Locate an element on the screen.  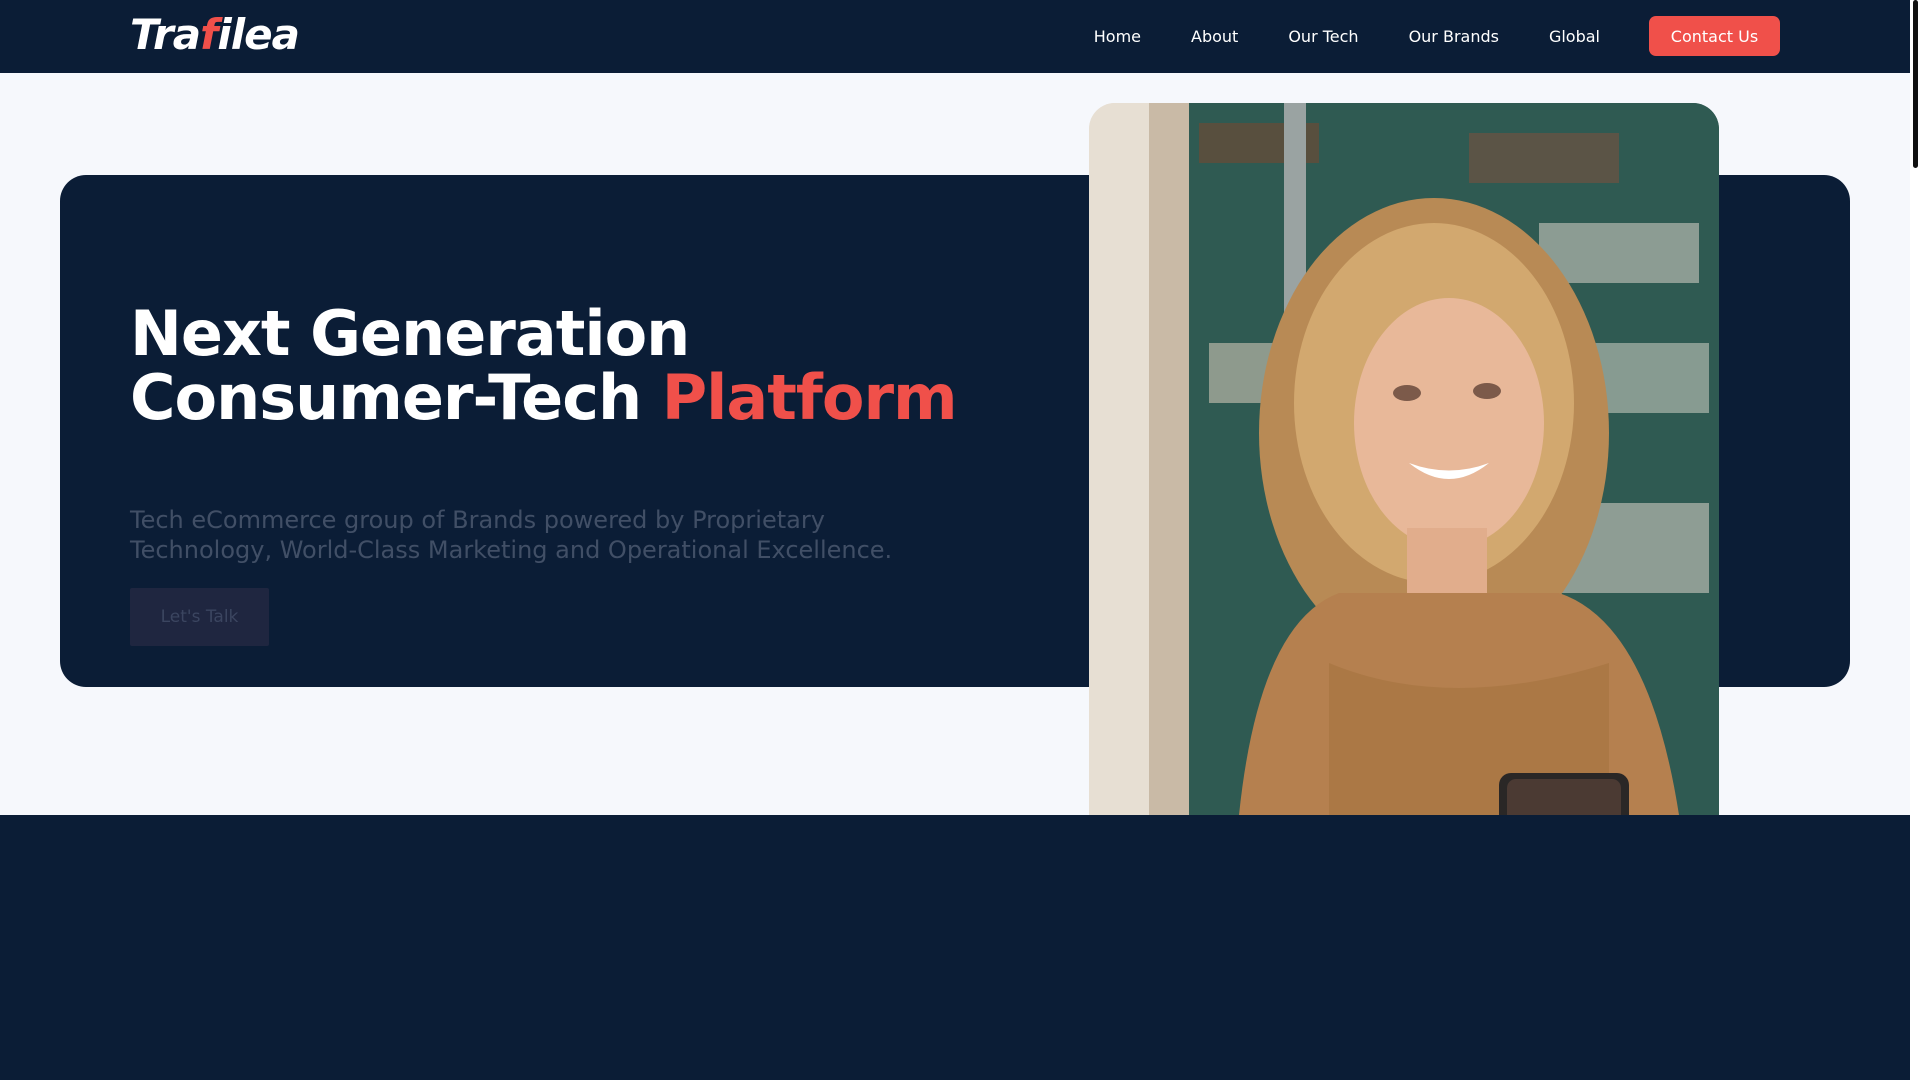
hero-title: Next Generation Consumer-Tech Platform is located at coordinates (580, 366).